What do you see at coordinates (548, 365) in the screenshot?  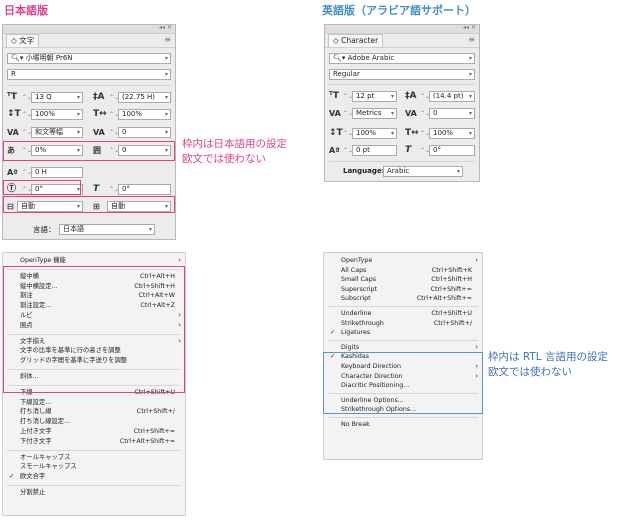 I see `en-note: 枠内は RTL 言語用の設定 欧文では使わない` at bounding box center [548, 365].